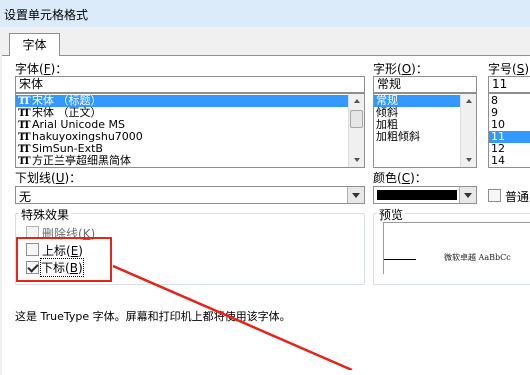 The height and width of the screenshot is (375, 530). What do you see at coordinates (494, 195) in the screenshot?
I see `normal-font-checkbox` at bounding box center [494, 195].